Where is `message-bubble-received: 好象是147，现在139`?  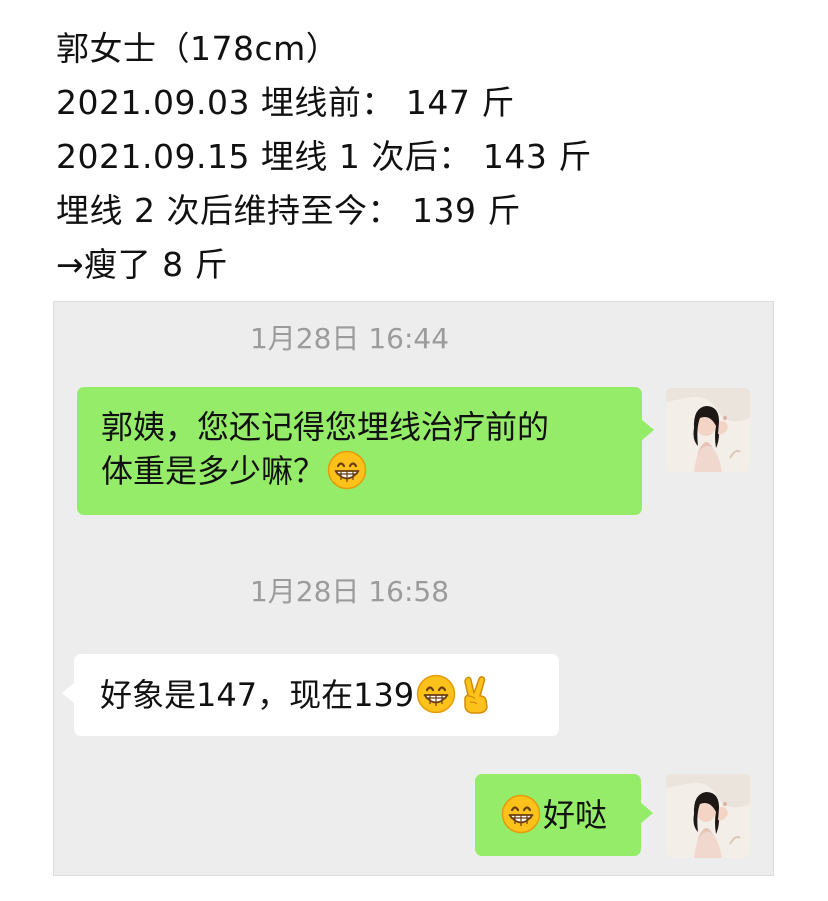
message-bubble-received: 好象是147，现在139 is located at coordinates (310, 695).